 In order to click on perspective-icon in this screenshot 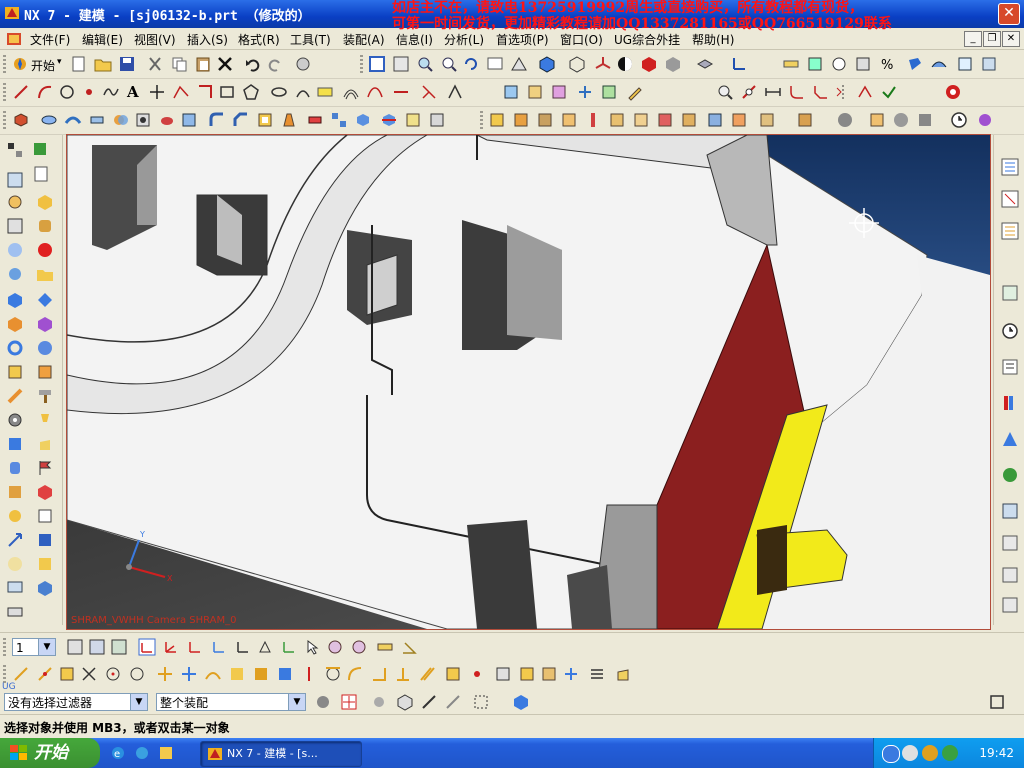, I will do `click(519, 64)`.